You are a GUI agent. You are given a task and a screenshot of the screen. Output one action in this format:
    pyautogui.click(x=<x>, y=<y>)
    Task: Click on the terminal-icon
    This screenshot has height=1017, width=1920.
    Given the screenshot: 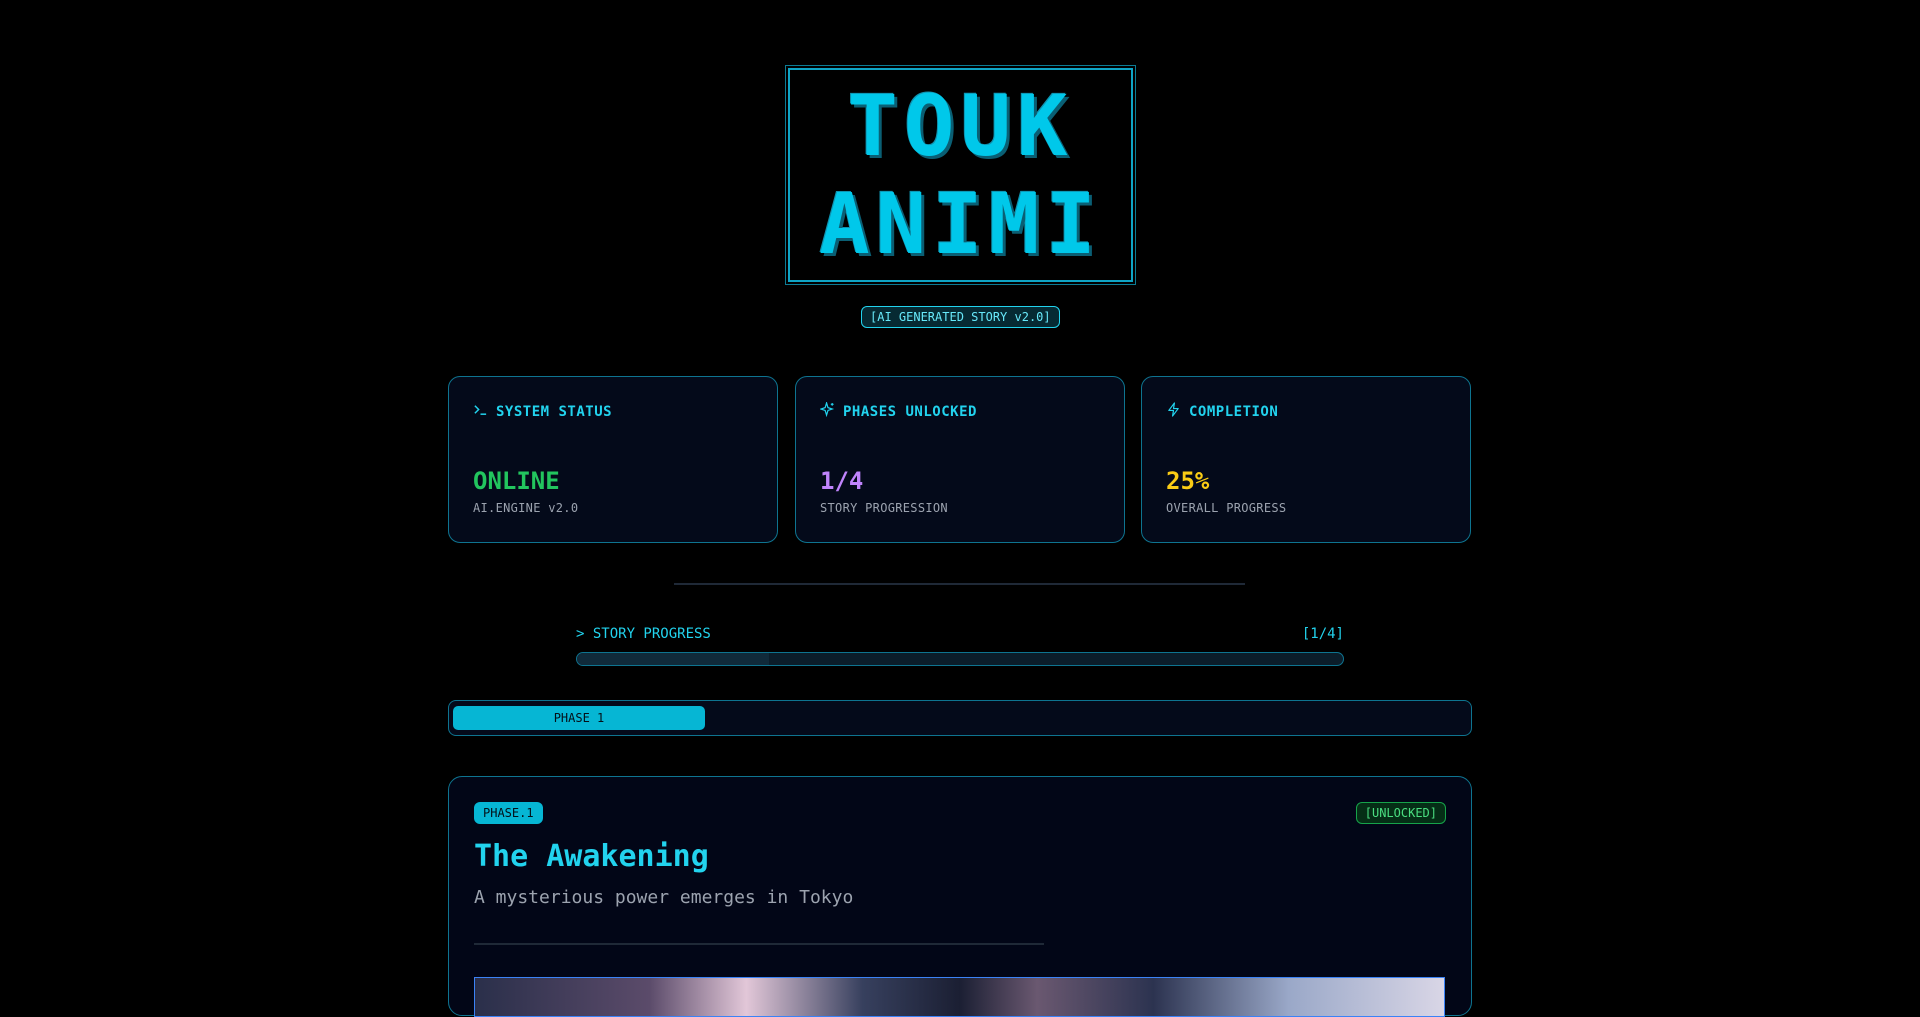 What is the action you would take?
    pyautogui.click(x=480, y=411)
    